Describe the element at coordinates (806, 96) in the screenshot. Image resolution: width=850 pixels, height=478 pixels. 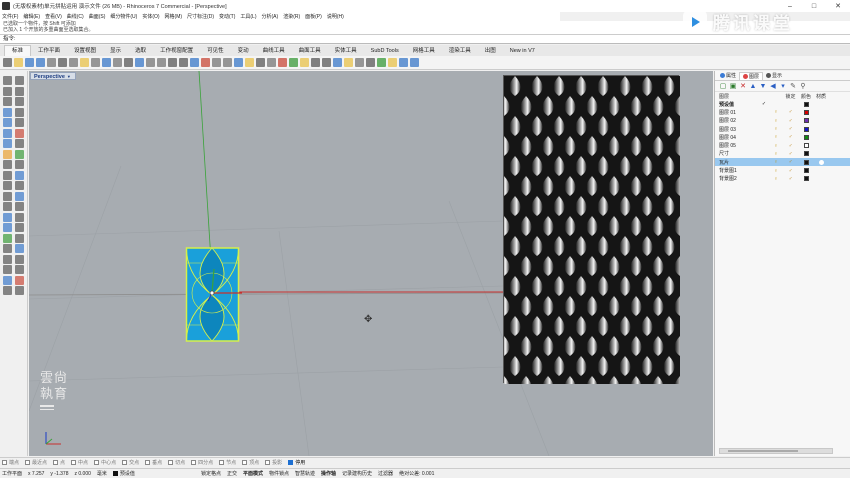
I see `header-color: 颜色` at that location.